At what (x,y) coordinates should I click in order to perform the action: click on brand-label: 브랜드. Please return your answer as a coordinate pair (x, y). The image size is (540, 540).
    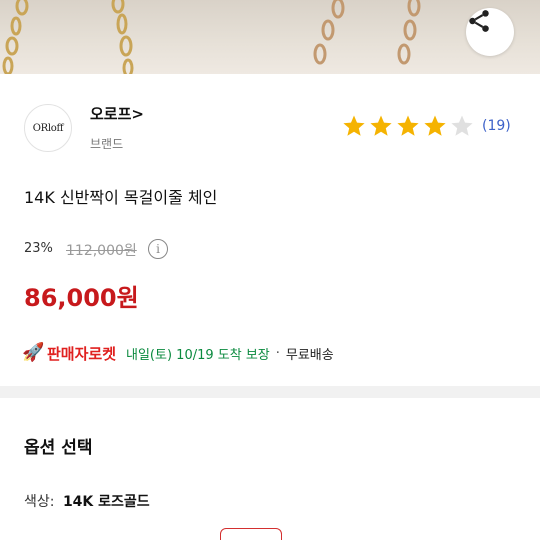
    Looking at the image, I should click on (107, 144).